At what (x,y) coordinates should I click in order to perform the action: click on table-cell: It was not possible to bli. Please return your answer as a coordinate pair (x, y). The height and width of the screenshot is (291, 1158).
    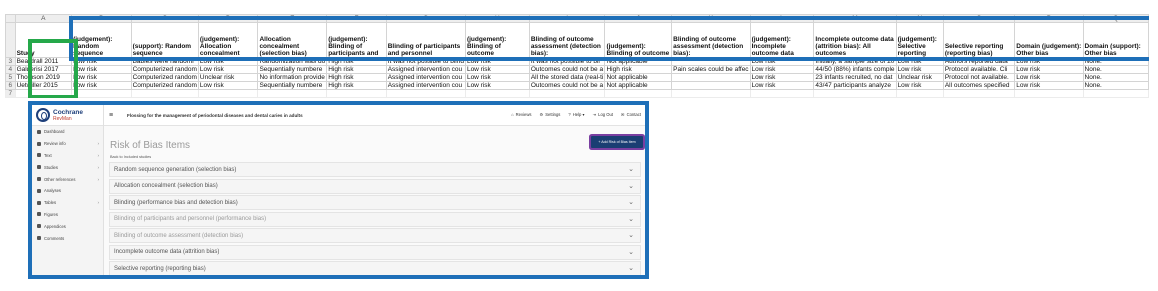
    Looking at the image, I should click on (567, 61).